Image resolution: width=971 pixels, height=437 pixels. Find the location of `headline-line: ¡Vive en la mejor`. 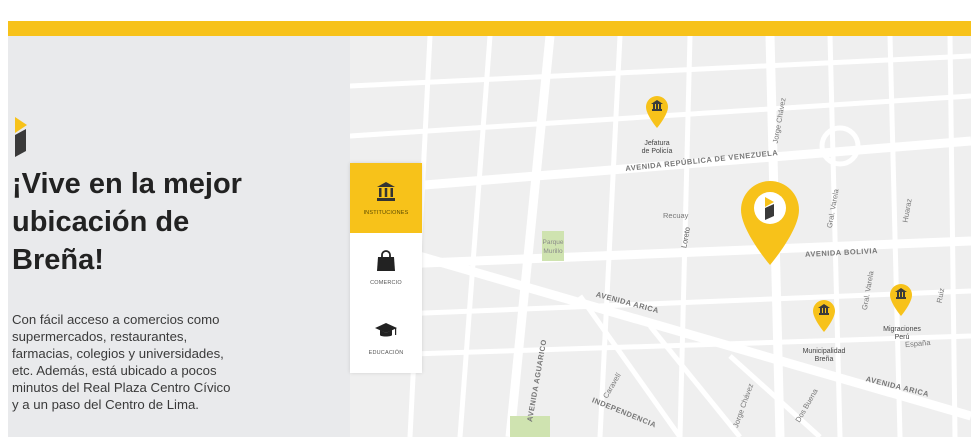

headline-line: ¡Vive en la mejor is located at coordinates (127, 184).